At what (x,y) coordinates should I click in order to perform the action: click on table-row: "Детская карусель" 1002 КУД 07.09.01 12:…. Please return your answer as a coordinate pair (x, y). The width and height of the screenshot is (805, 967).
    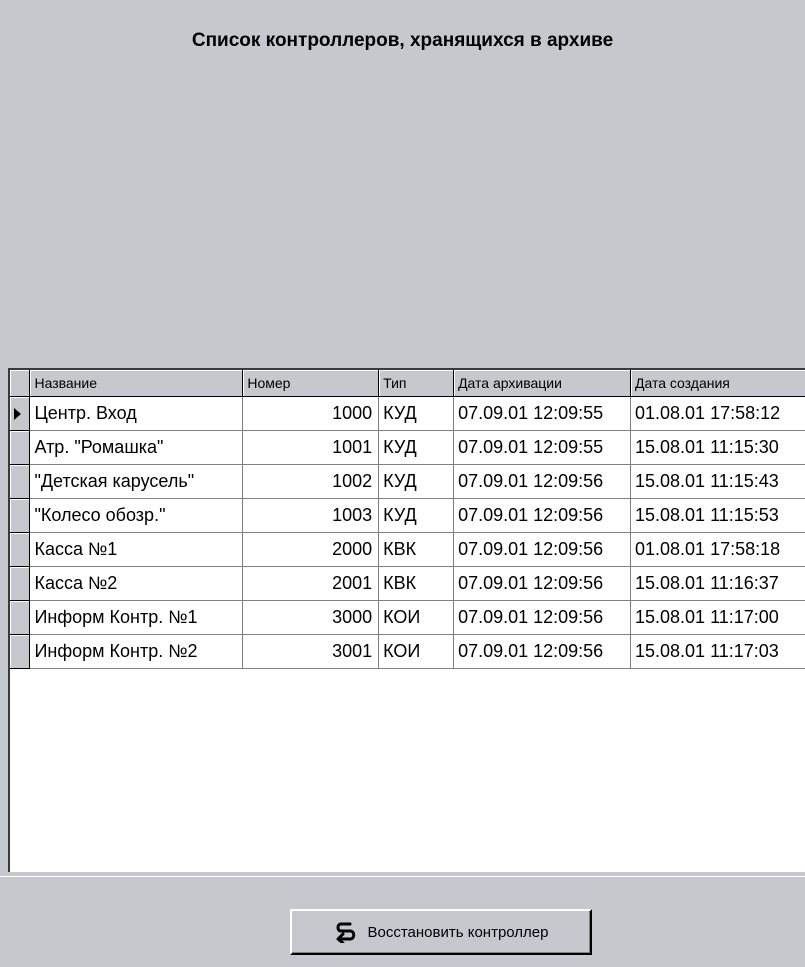
    Looking at the image, I should click on (407, 482).